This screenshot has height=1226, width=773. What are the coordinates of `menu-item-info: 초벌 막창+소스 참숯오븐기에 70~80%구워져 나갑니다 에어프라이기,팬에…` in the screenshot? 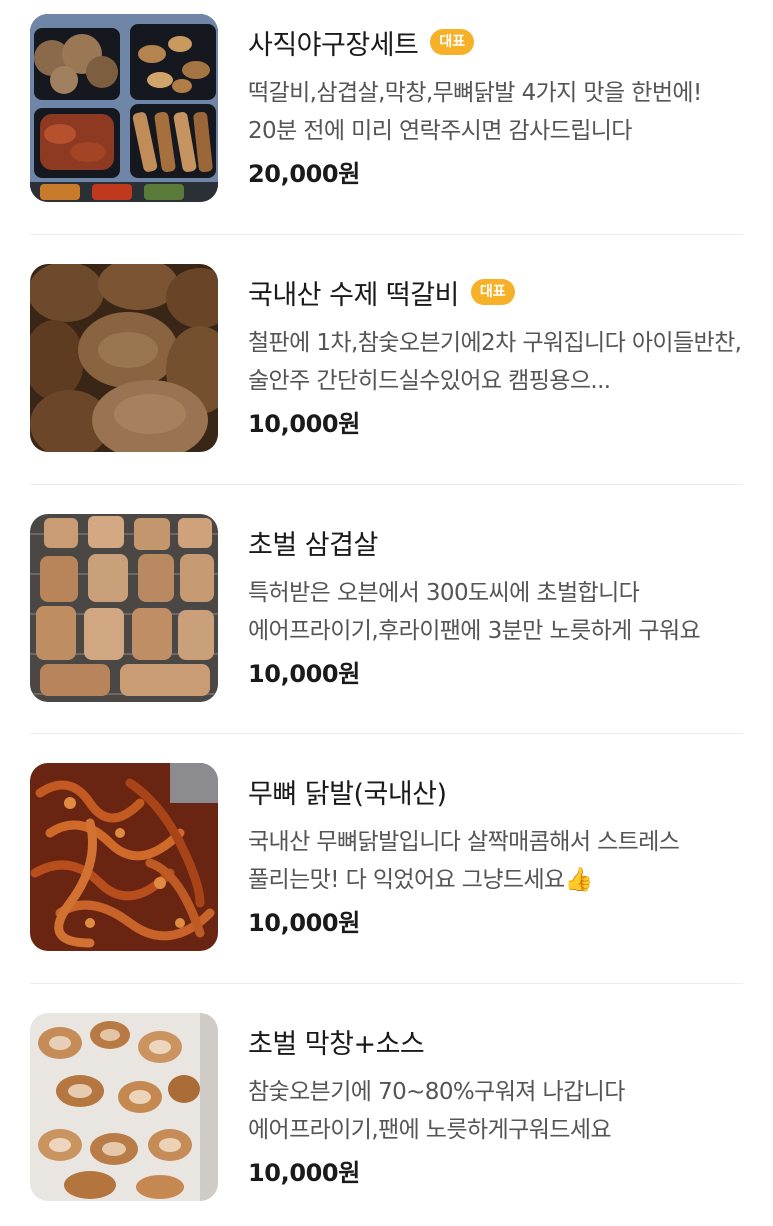 It's located at (496, 1100).